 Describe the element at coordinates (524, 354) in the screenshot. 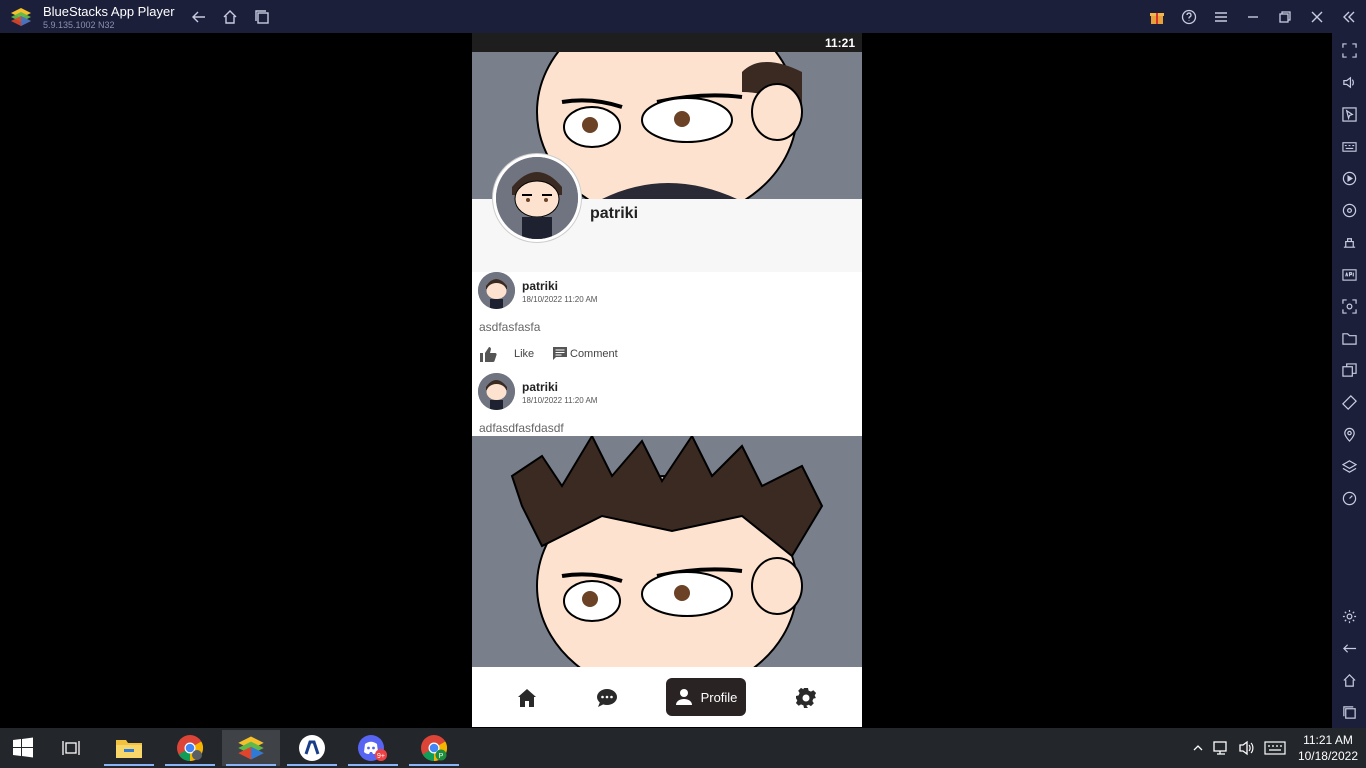

I see `like-button: Like` at that location.